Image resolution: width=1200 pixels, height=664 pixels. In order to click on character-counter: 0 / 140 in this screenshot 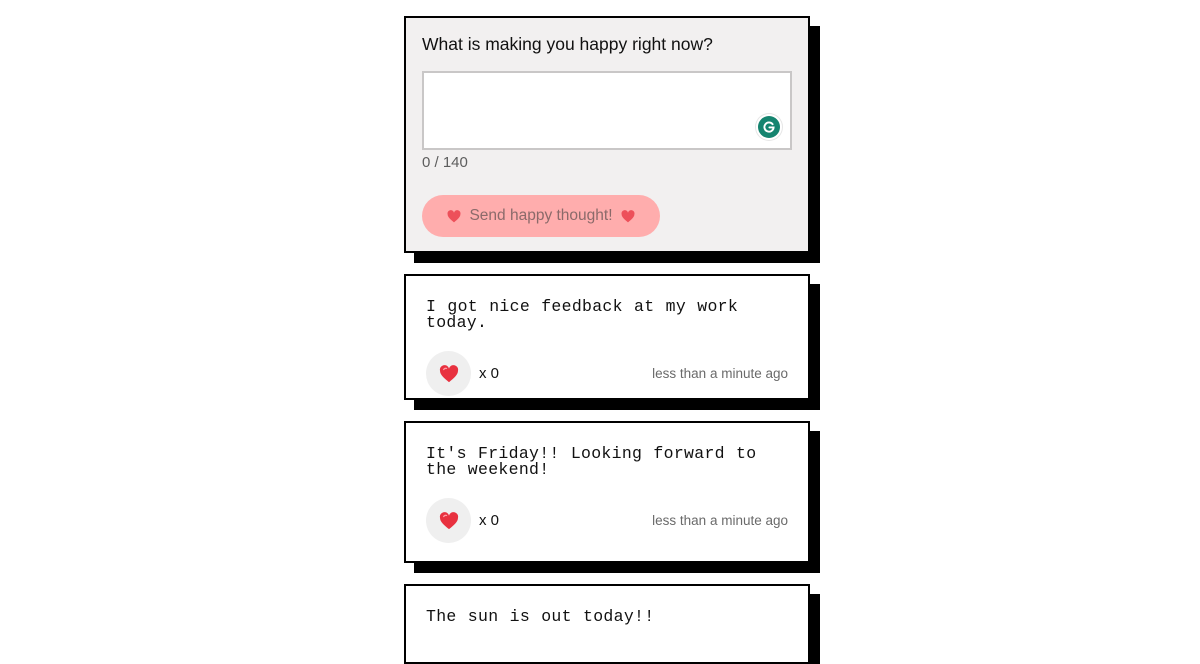, I will do `click(445, 162)`.